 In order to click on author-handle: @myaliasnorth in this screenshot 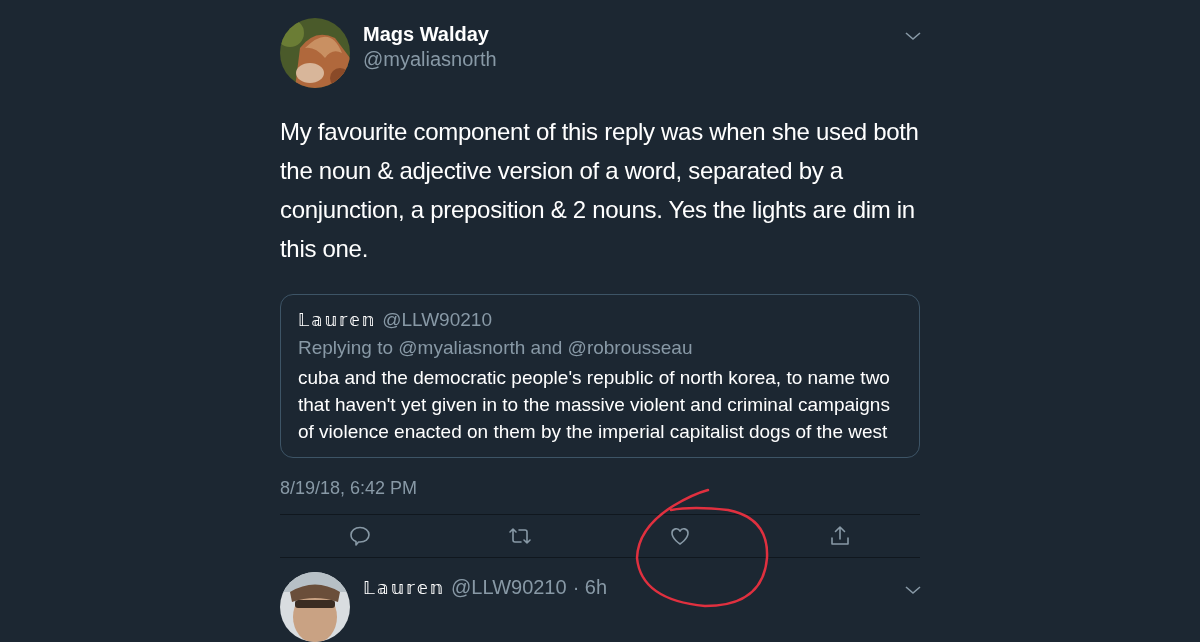, I will do `click(430, 59)`.